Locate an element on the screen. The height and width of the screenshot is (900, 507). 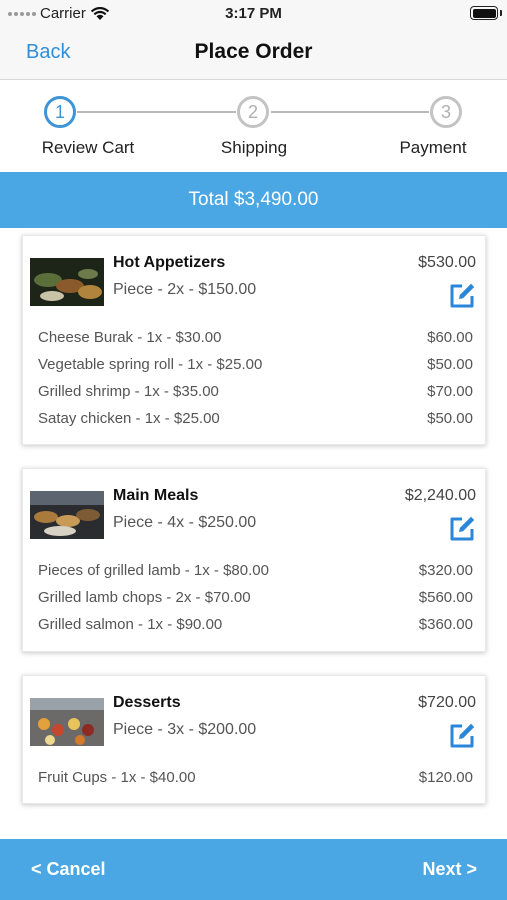
status-bar: Carrier 3:17 PM is located at coordinates (253, 13).